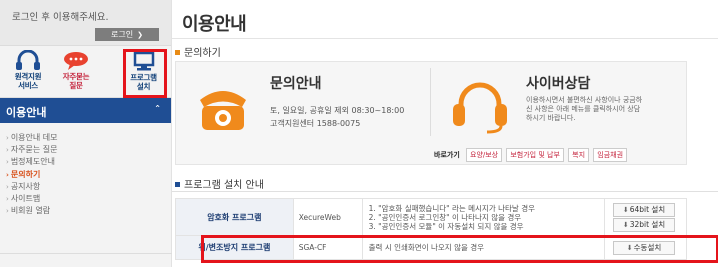 The height and width of the screenshot is (267, 718). What do you see at coordinates (122, 34) in the screenshot?
I see `login-button-label: 로그인` at bounding box center [122, 34].